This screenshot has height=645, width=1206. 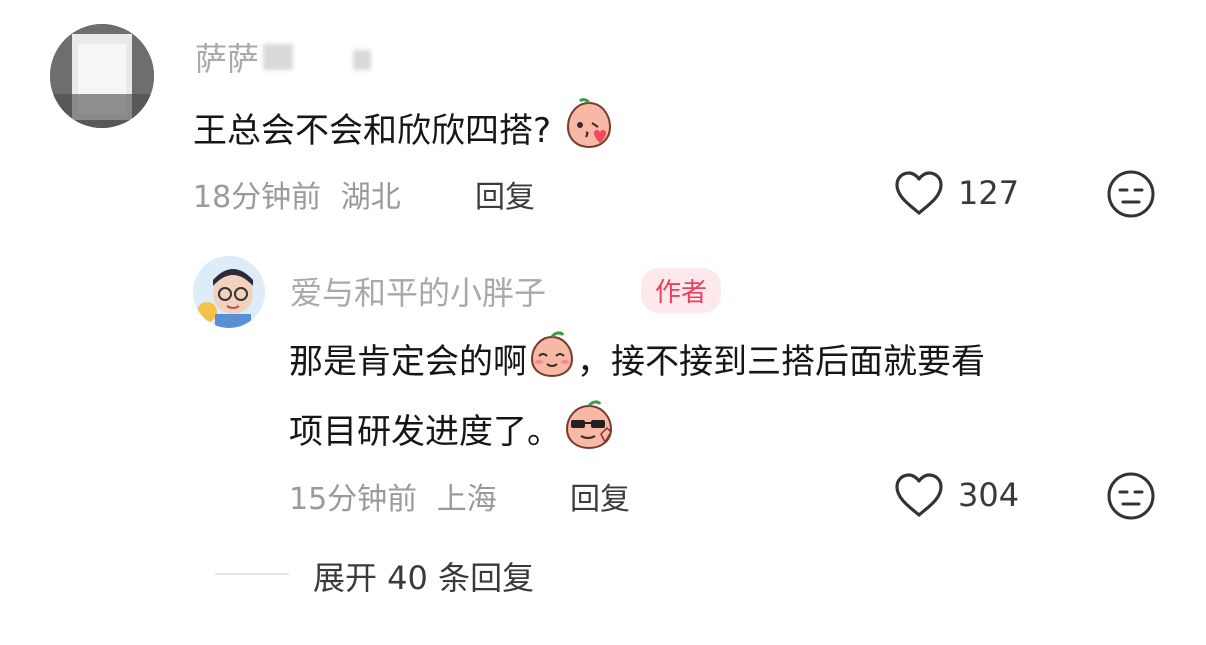 I want to click on comment-text: 王总会不会和欣欣四搭?, so click(x=404, y=132).